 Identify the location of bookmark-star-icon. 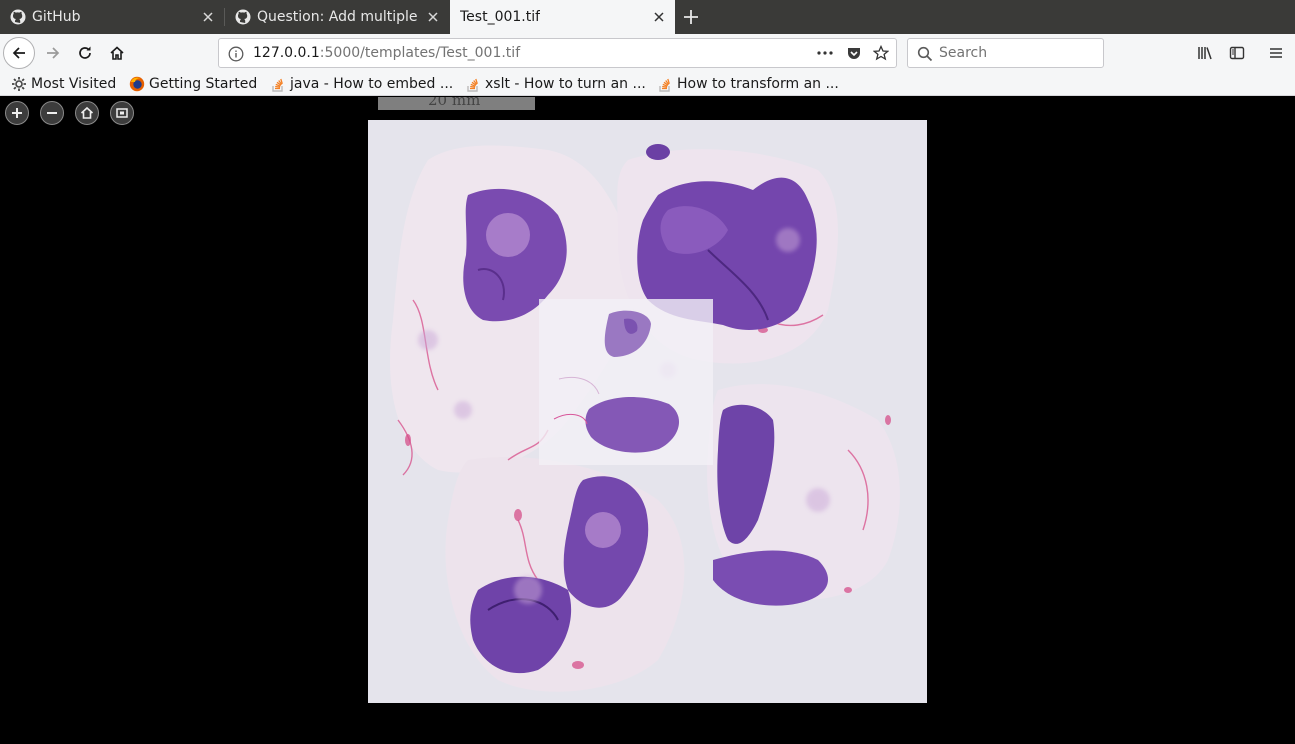
(881, 54).